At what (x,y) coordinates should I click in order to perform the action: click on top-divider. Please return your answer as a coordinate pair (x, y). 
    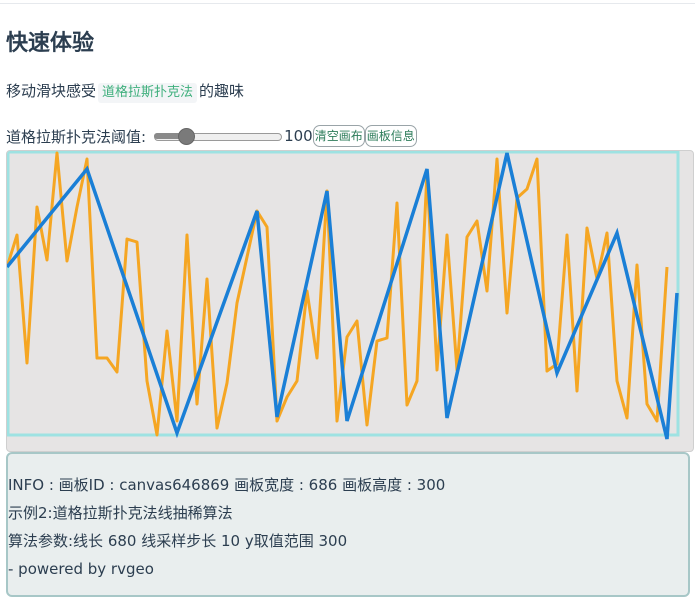
    Looking at the image, I should click on (347, 3).